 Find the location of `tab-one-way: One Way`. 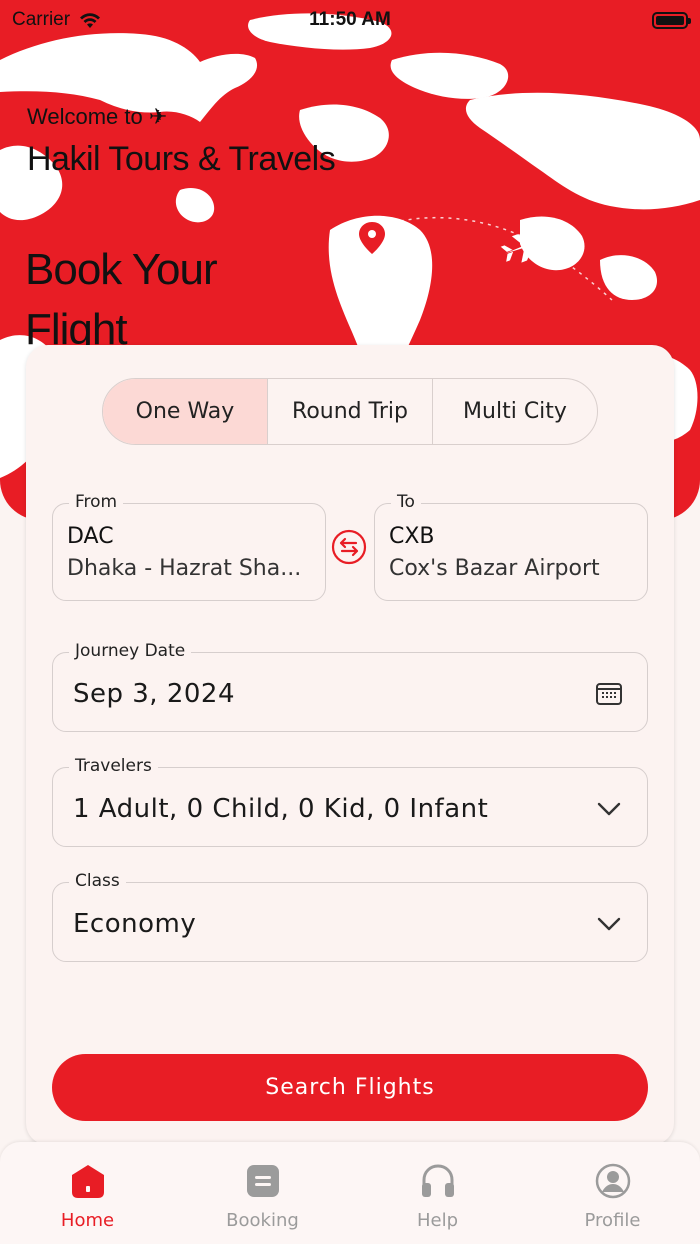

tab-one-way: One Way is located at coordinates (185, 411).